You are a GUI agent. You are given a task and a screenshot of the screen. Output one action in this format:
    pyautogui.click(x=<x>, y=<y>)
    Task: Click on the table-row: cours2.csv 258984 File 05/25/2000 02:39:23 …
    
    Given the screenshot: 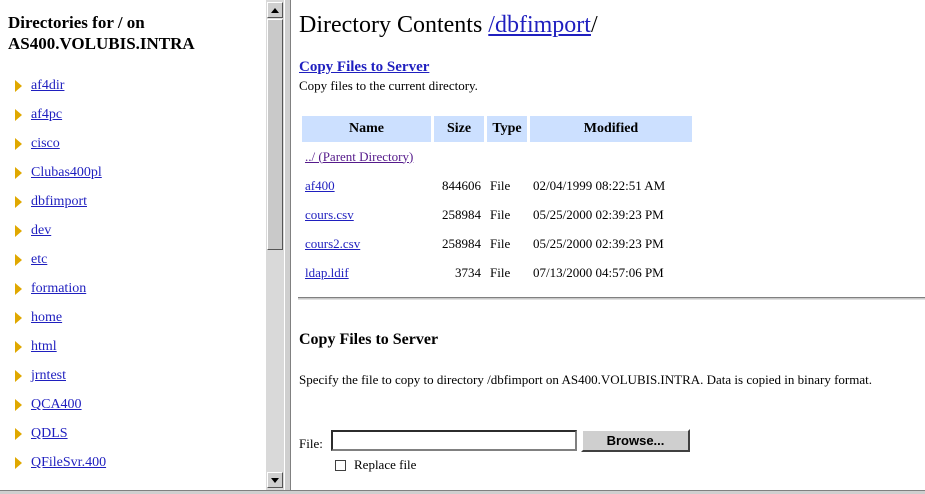 What is the action you would take?
    pyautogui.click(x=497, y=243)
    